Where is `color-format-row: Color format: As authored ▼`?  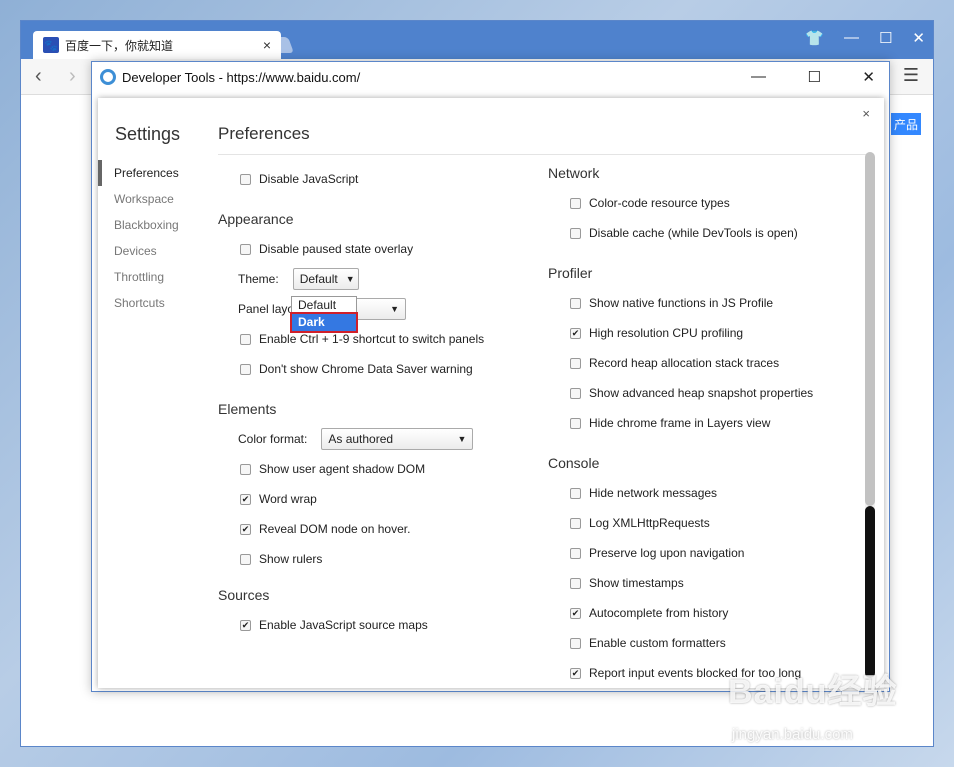
color-format-row: Color format: As authored ▼ is located at coordinates (373, 439).